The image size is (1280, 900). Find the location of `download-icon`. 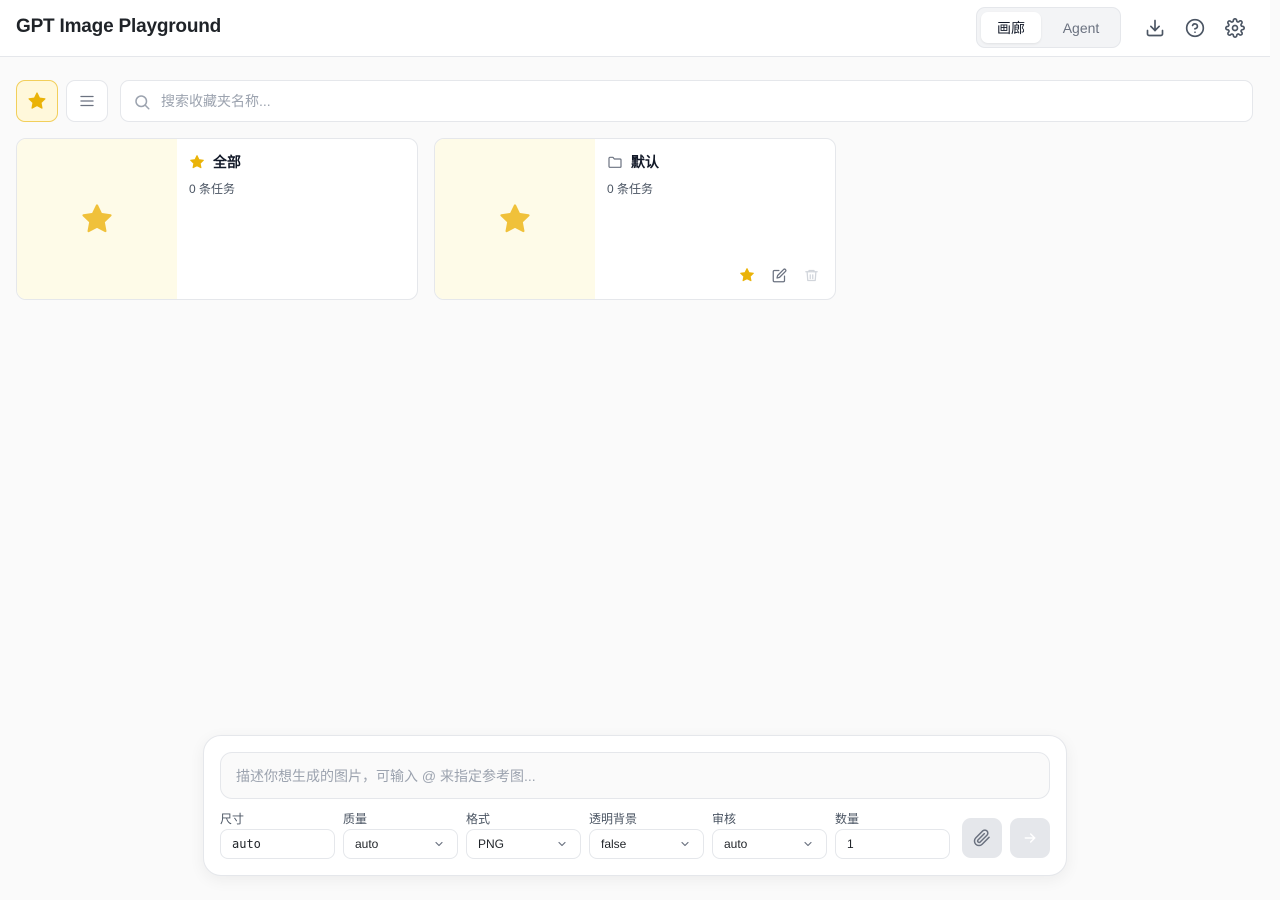

download-icon is located at coordinates (1155, 28).